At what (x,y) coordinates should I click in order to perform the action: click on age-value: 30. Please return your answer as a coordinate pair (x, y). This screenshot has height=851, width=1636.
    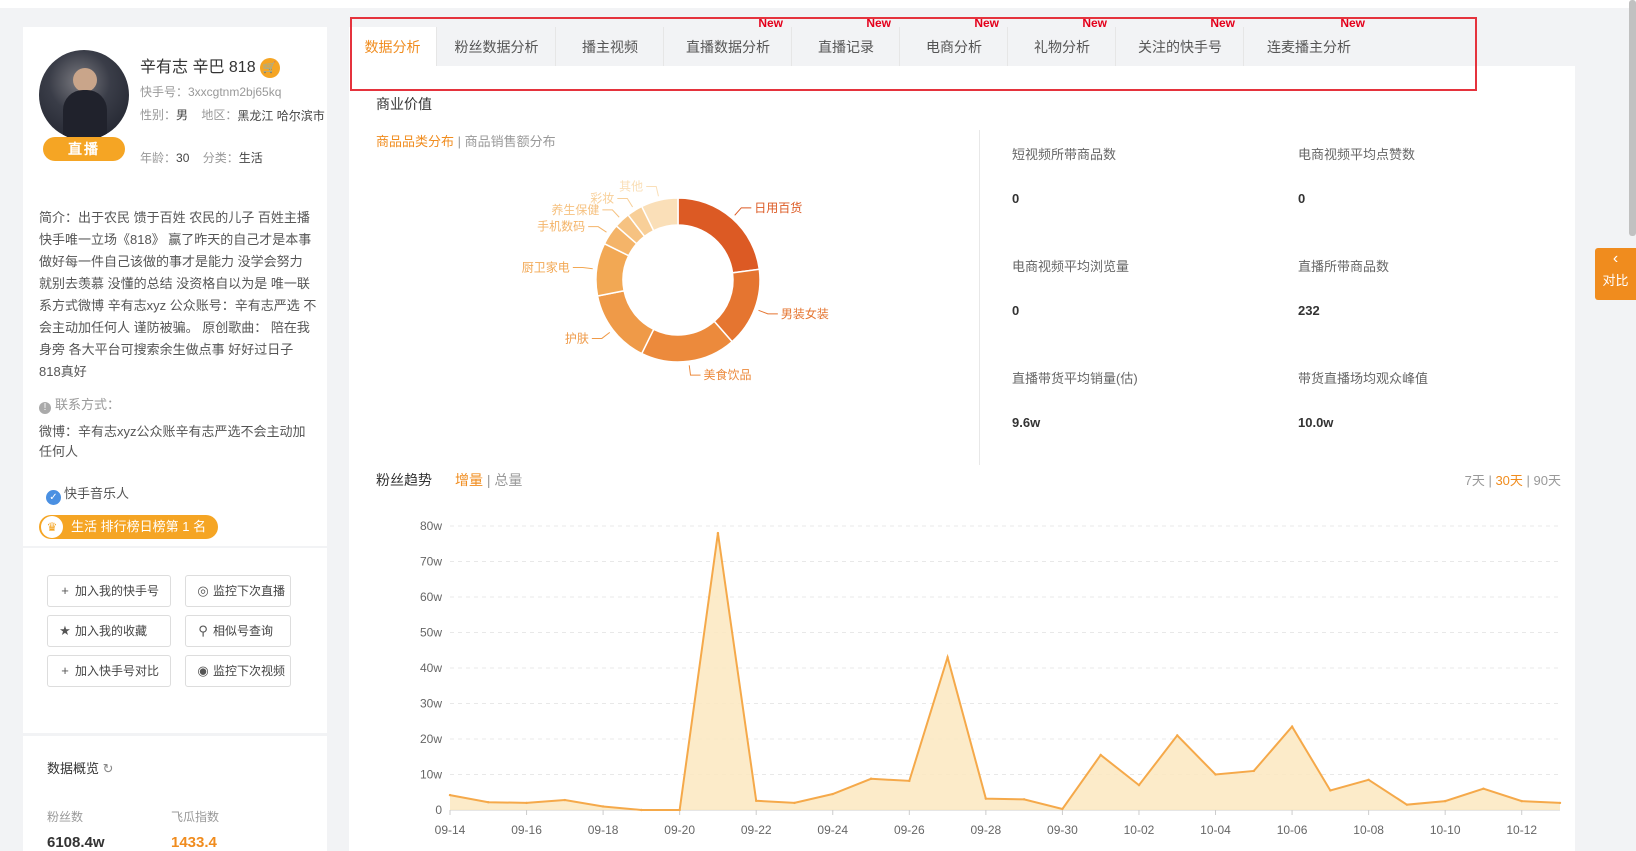
    Looking at the image, I should click on (183, 158).